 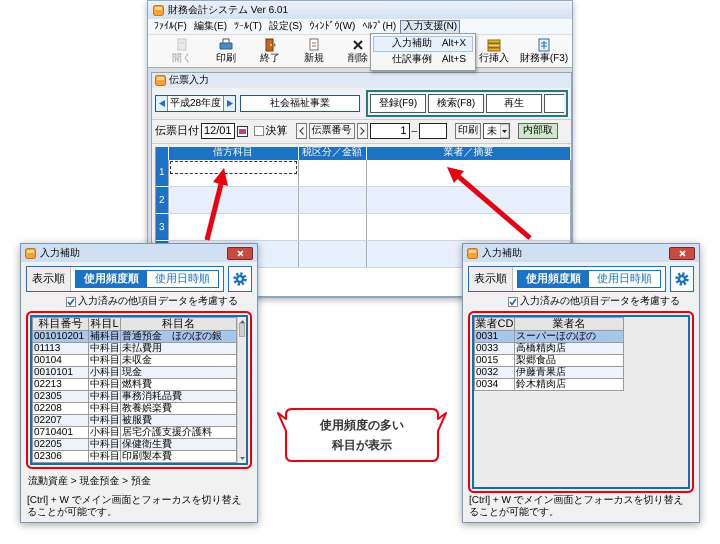 What do you see at coordinates (89, 481) in the screenshot?
I see `breadcrumb: 流動資産 > 現金預金 > 預金` at bounding box center [89, 481].